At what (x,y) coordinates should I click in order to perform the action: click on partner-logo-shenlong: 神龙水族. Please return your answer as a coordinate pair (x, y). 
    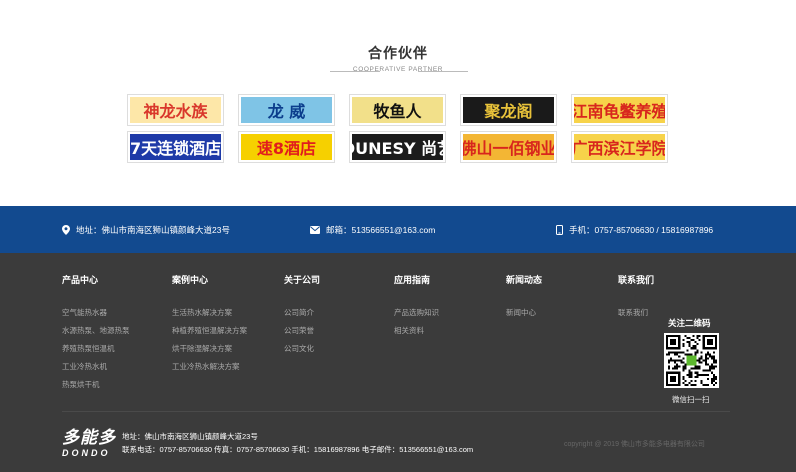
    Looking at the image, I should click on (175, 110).